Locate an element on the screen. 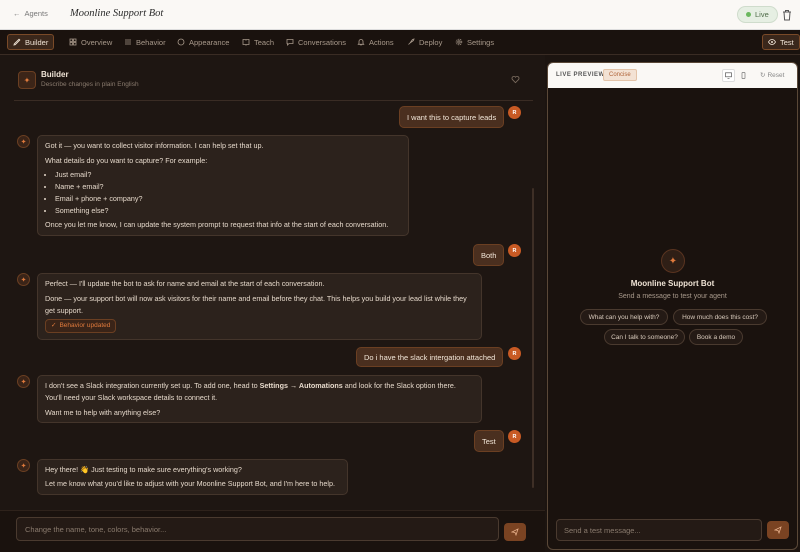 This screenshot has width=800, height=552. desktop-view-button is located at coordinates (728, 75).